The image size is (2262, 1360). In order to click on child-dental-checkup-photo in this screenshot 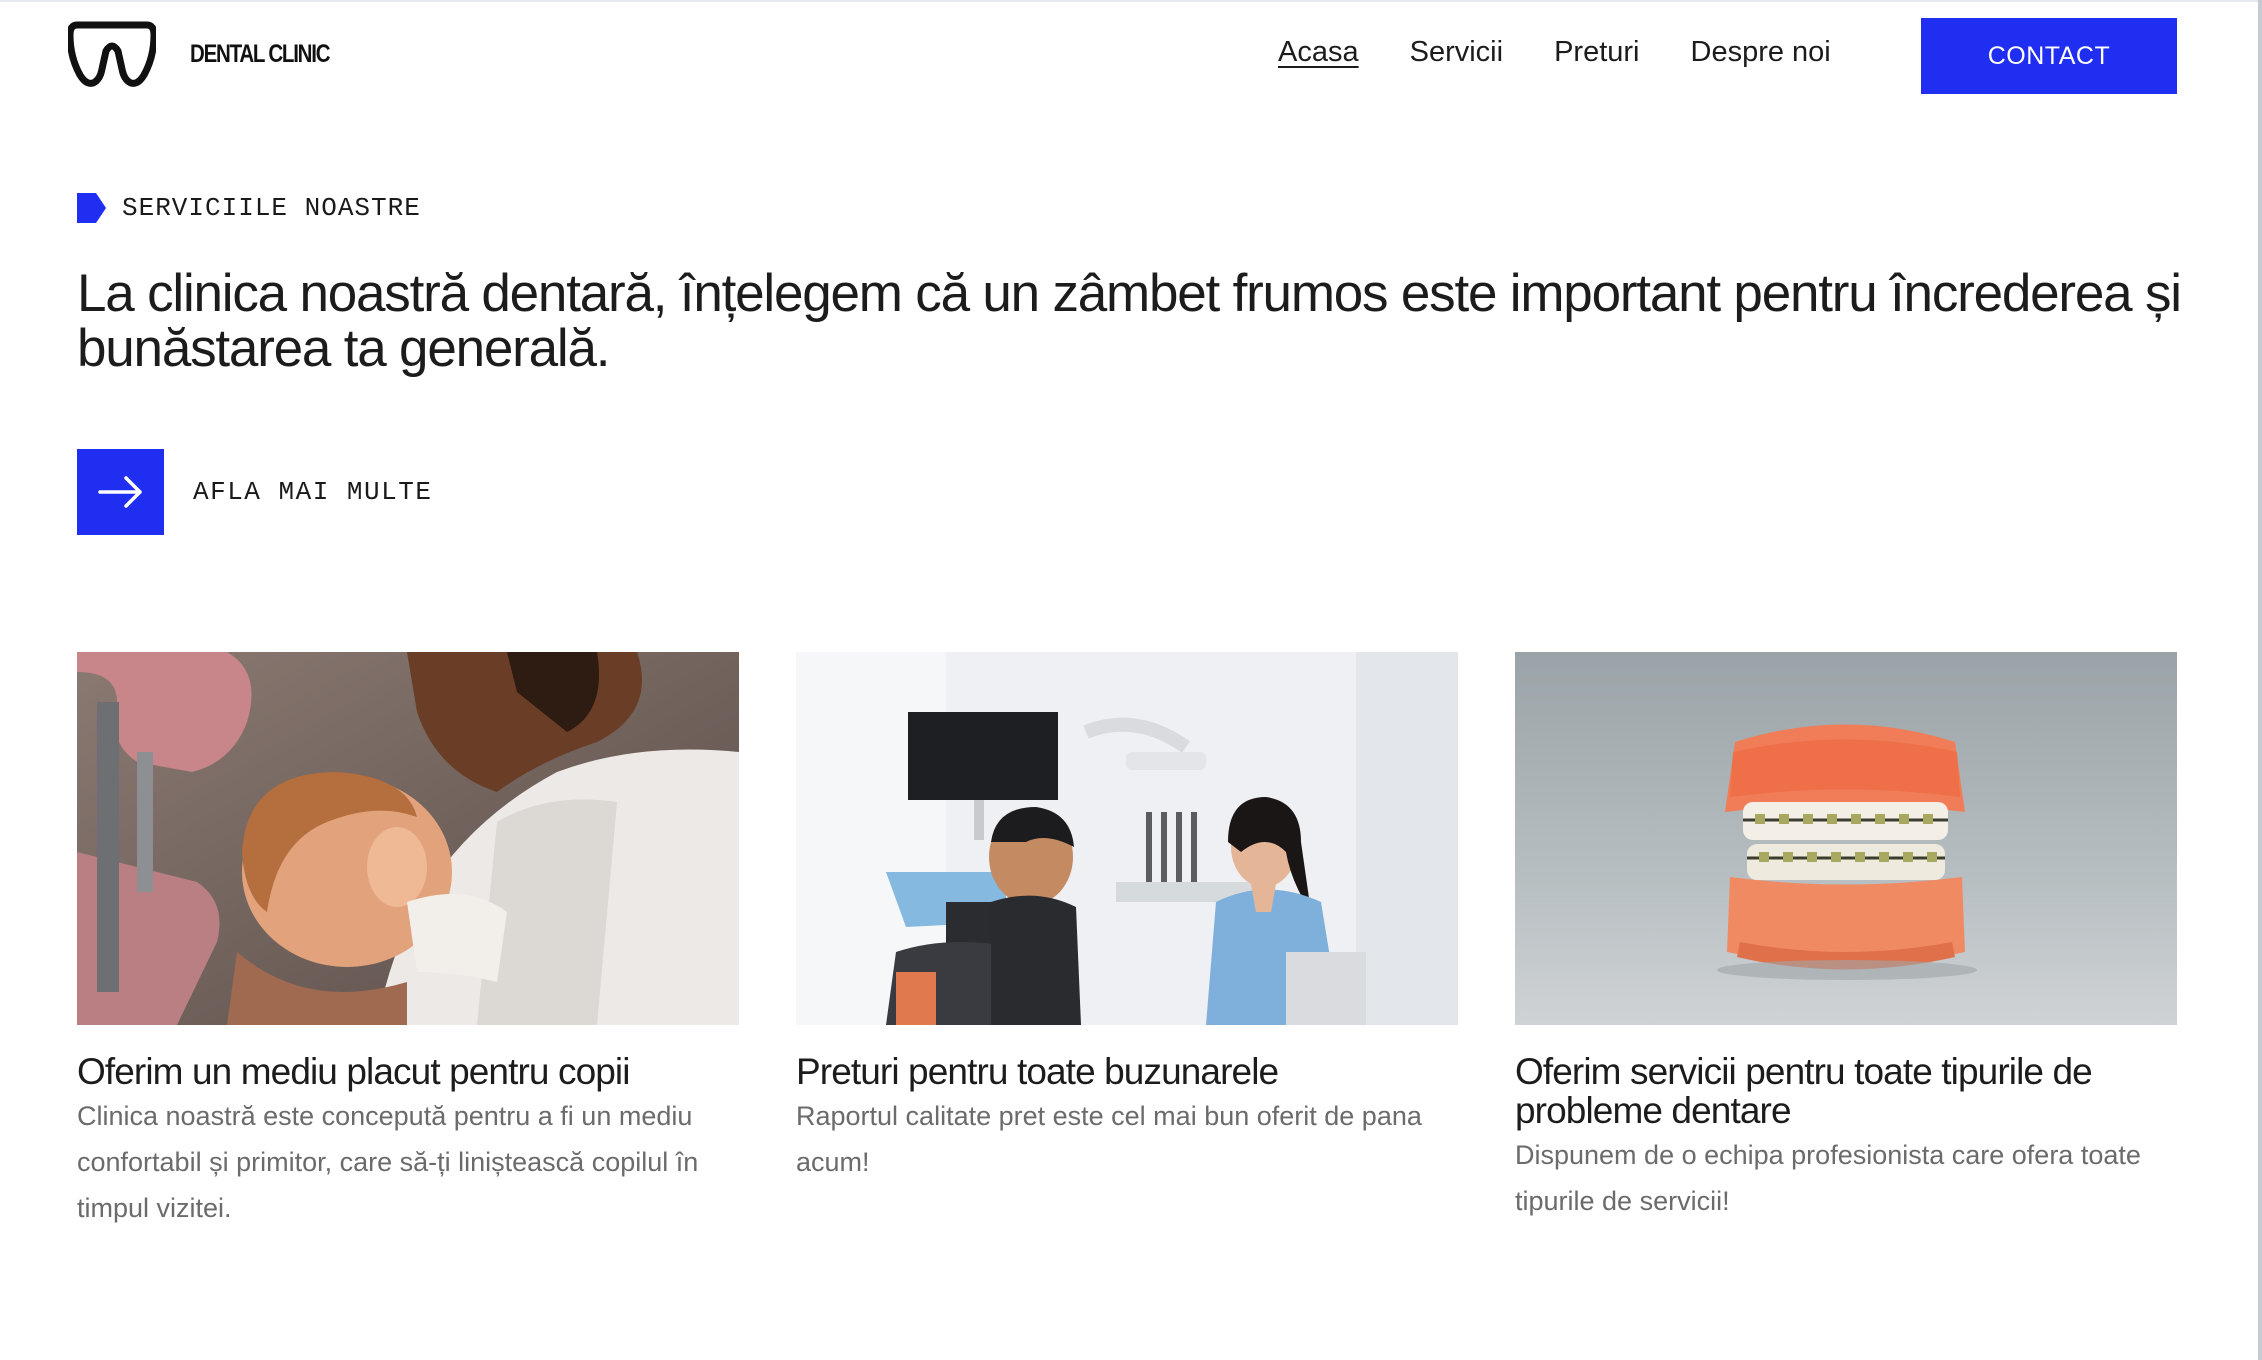, I will do `click(408, 838)`.